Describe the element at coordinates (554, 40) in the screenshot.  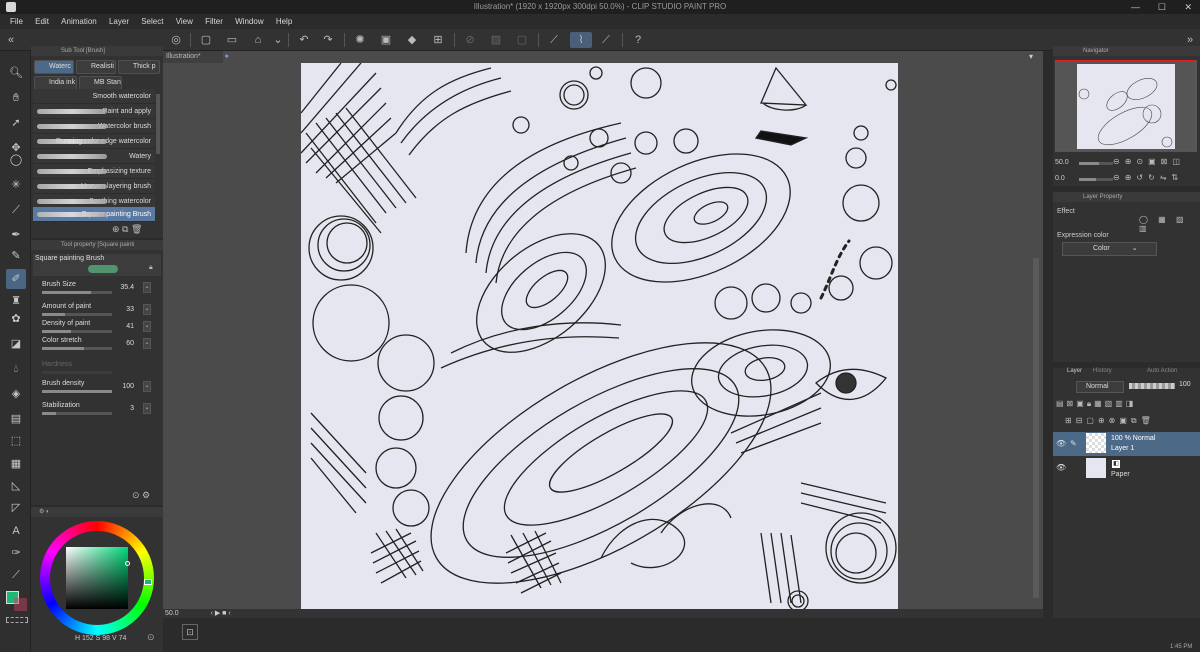
I see `snap-ruler-icon: ⟋` at that location.